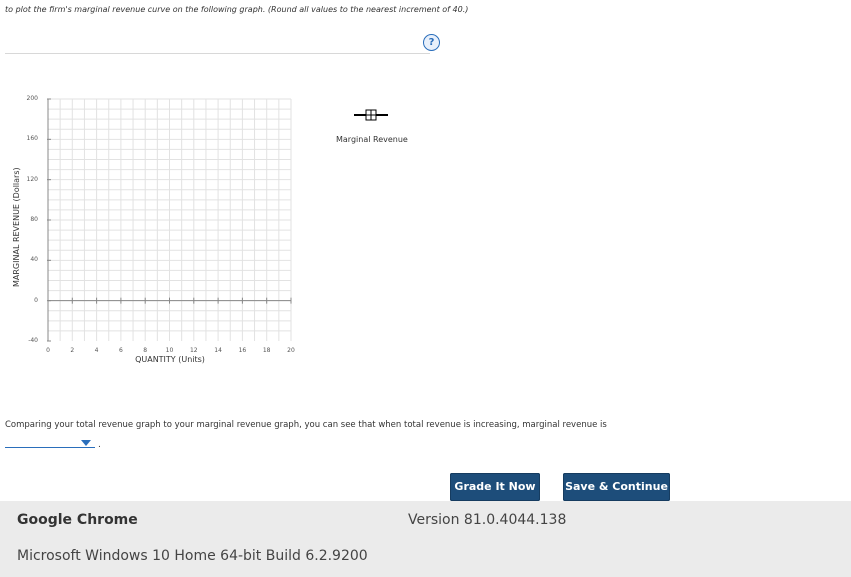 This screenshot has height=577, width=851. Describe the element at coordinates (217, 53) in the screenshot. I see `divider` at that location.